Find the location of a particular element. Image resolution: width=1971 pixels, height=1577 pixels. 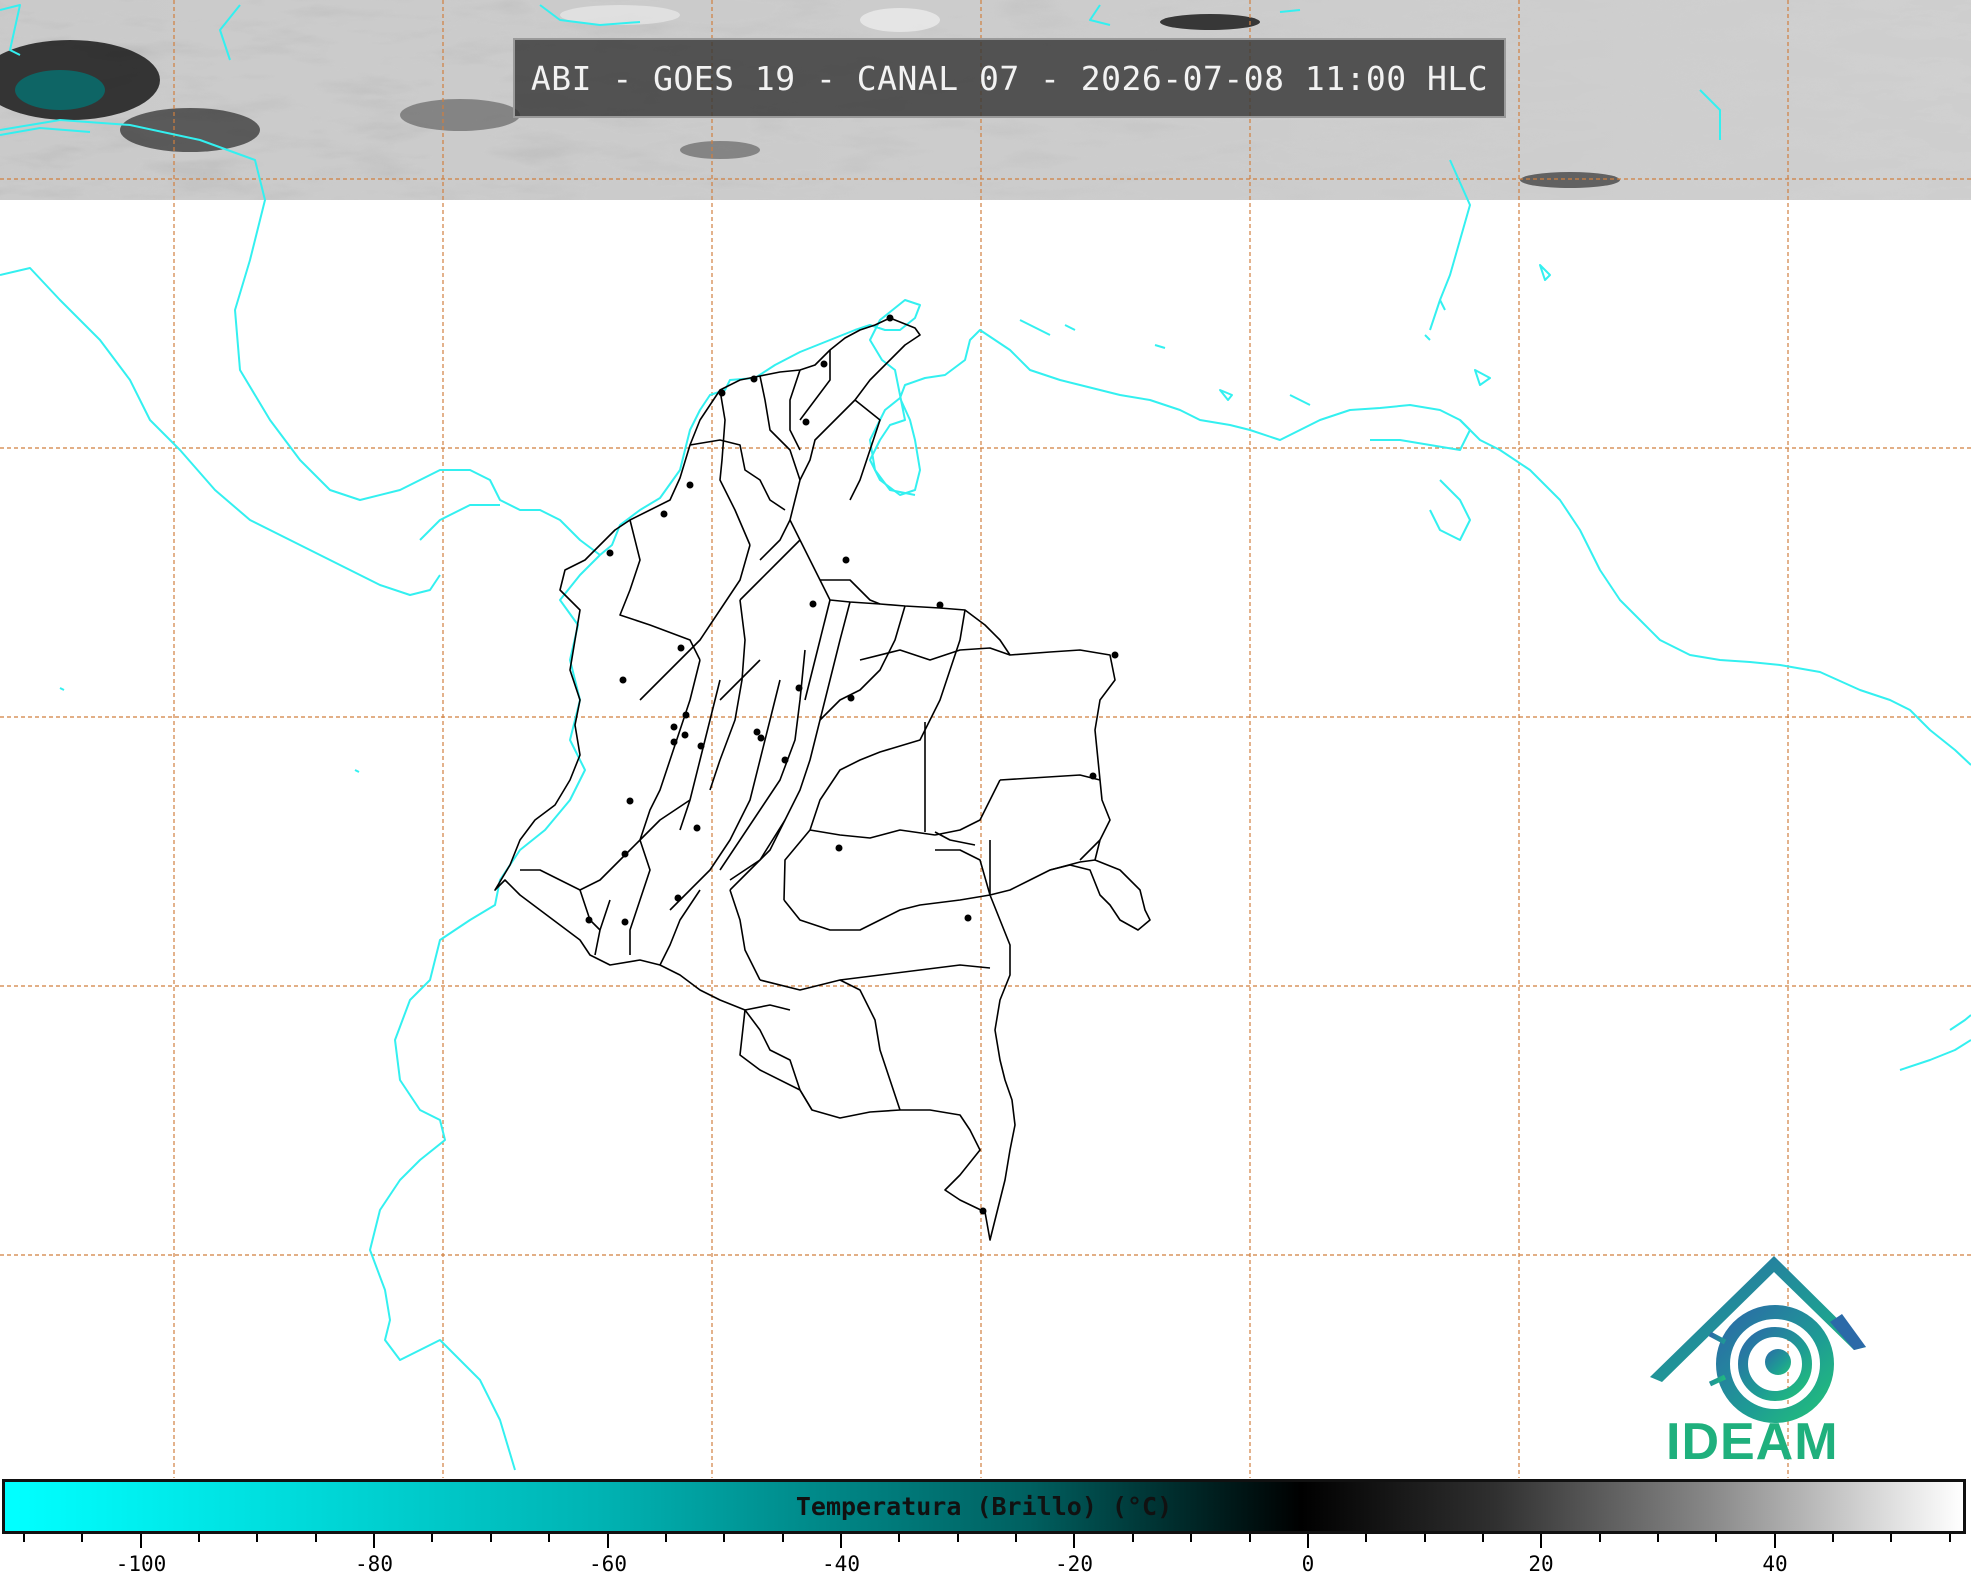

colorbar-tick-label: 40 is located at coordinates (1775, 1564).